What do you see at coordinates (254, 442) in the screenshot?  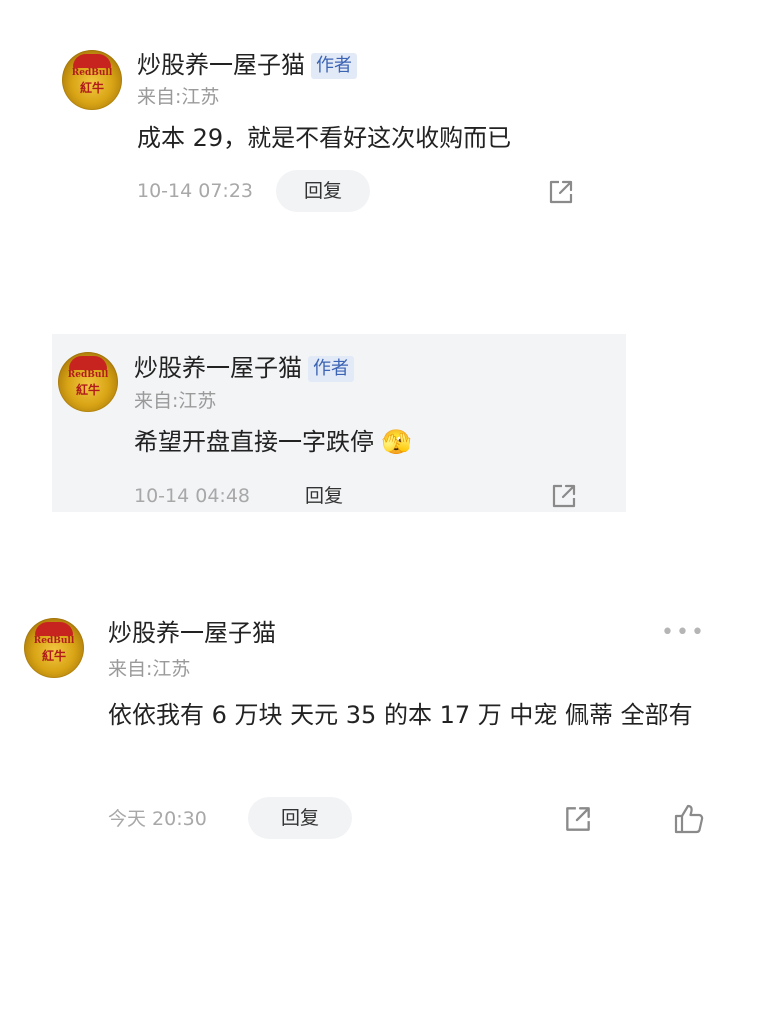 I see `comment-text-body: 希望开盘直接一字跌停` at bounding box center [254, 442].